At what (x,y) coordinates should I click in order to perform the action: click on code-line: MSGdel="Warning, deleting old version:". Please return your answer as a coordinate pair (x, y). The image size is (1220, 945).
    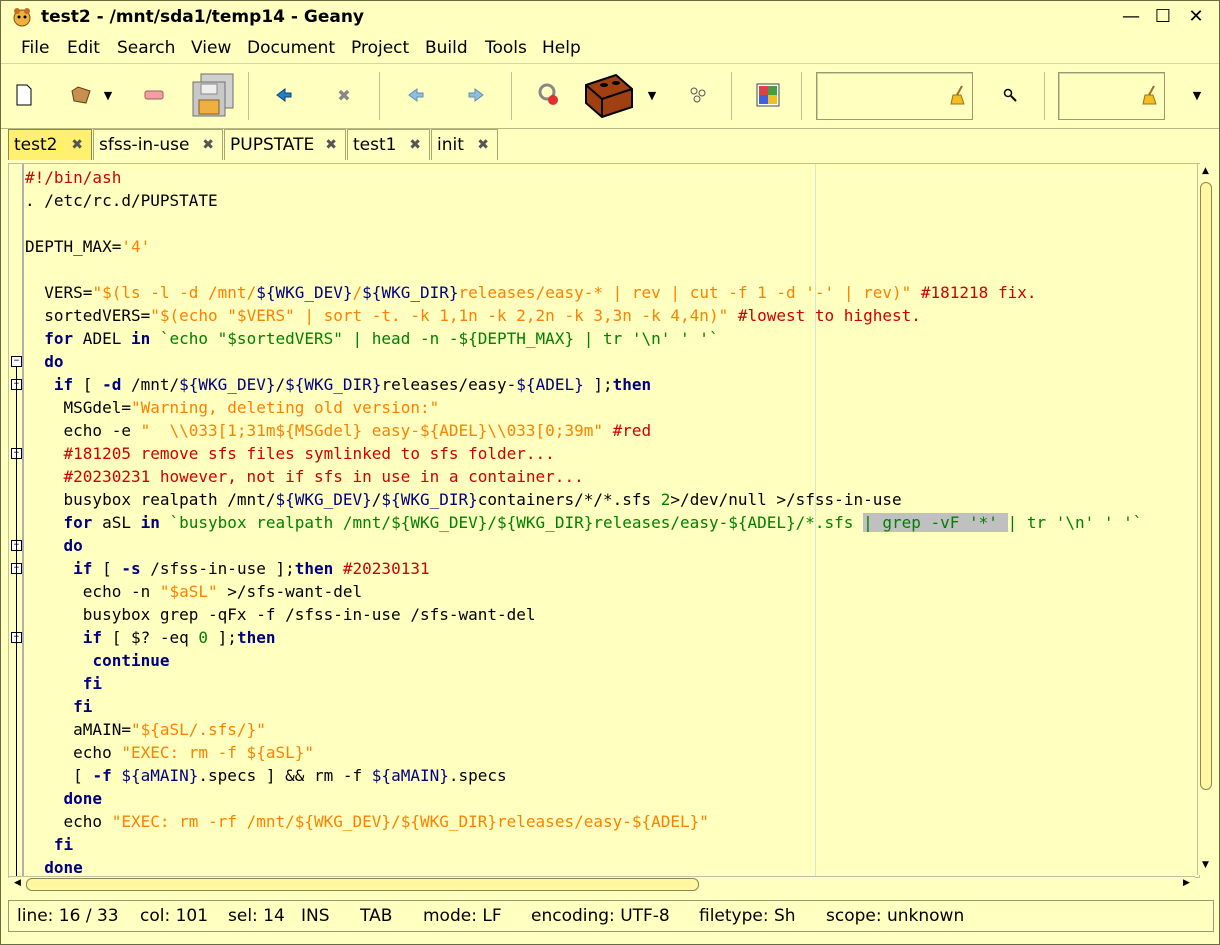
    Looking at the image, I should click on (583, 407).